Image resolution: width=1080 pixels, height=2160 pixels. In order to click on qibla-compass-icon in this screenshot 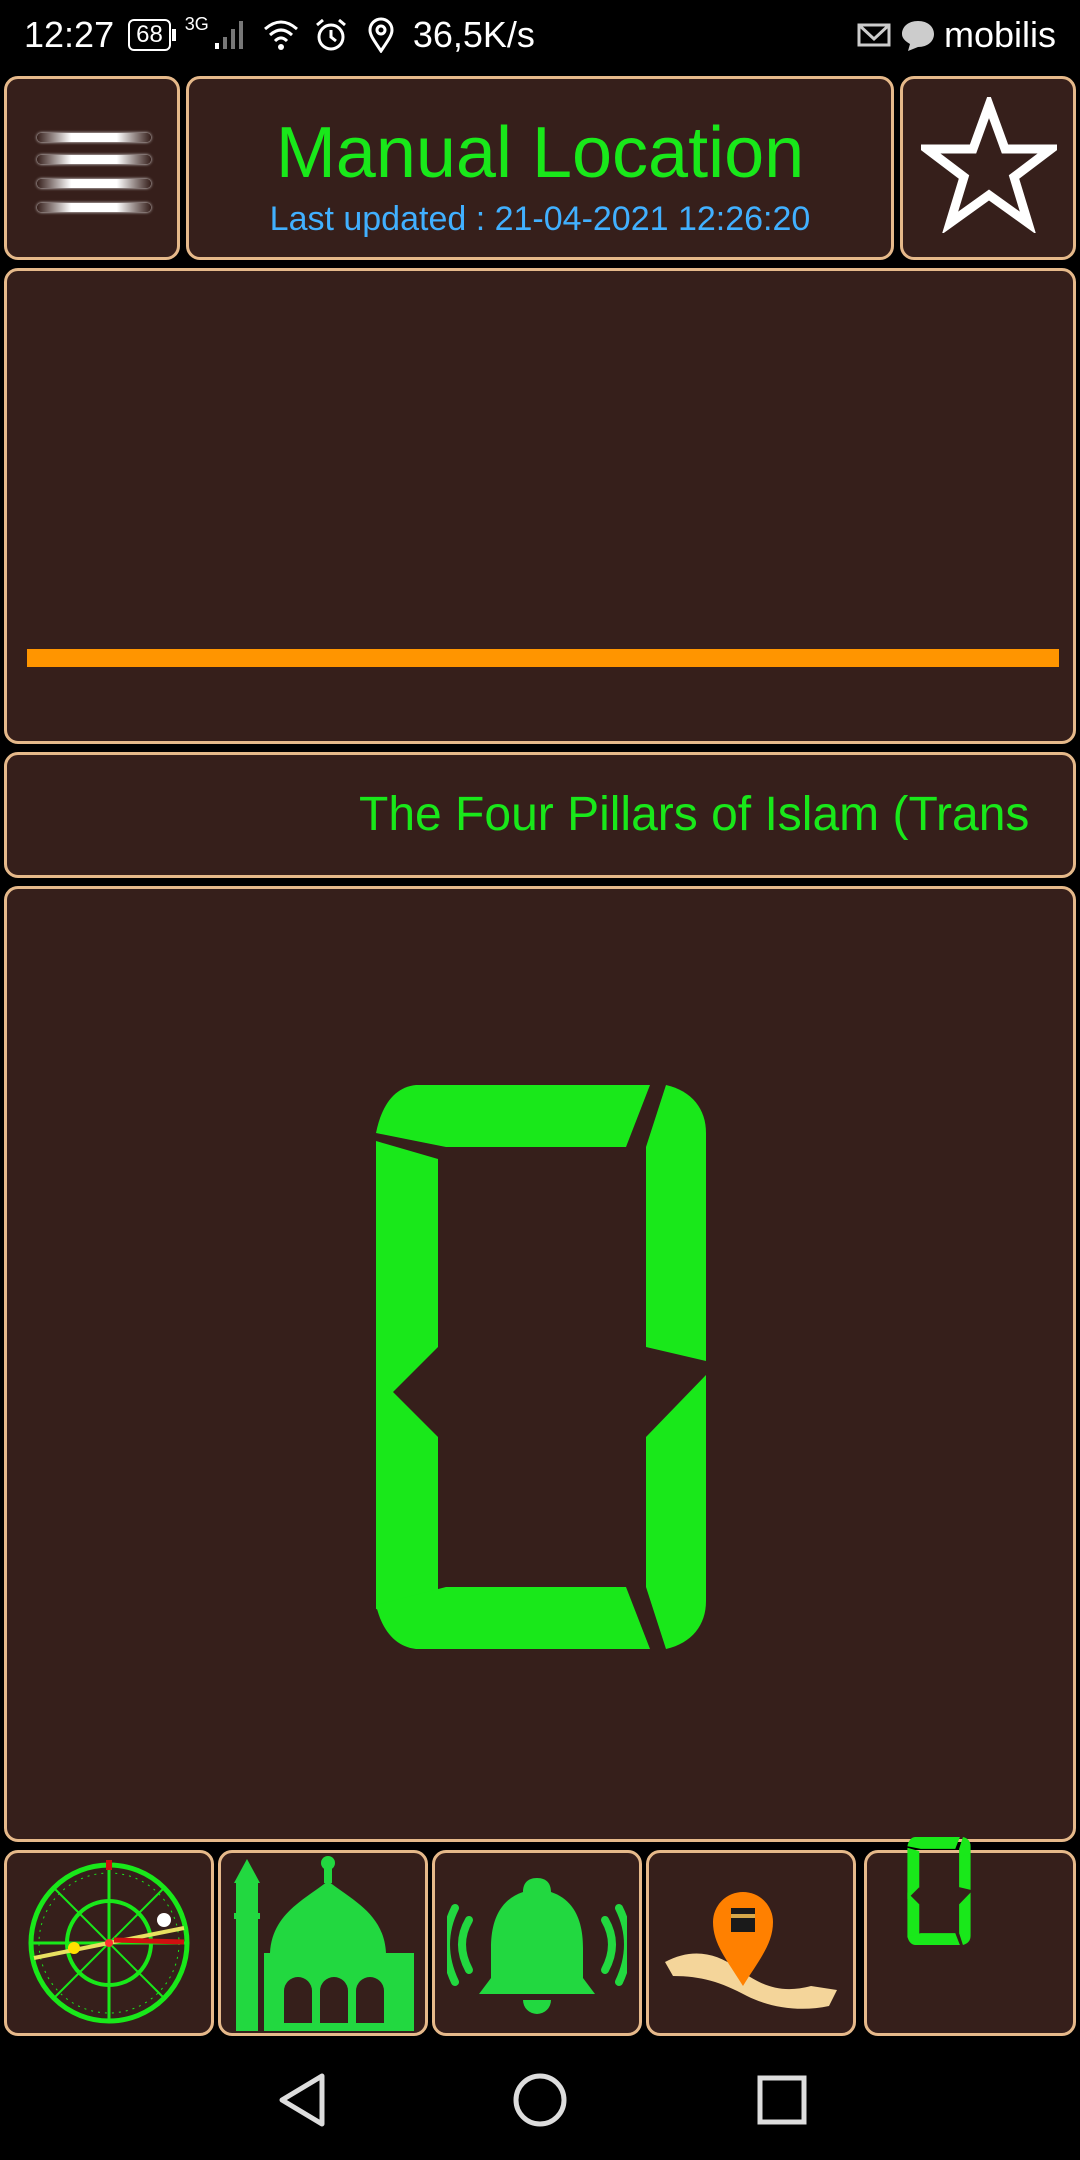, I will do `click(109, 1942)`.